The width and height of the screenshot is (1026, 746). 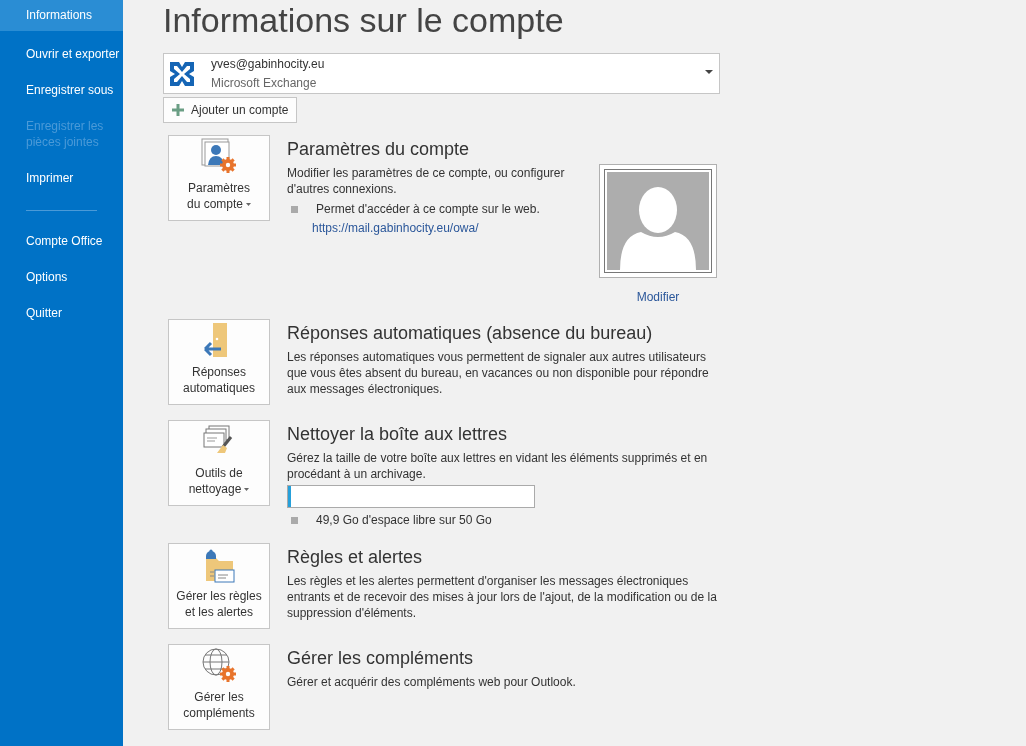 What do you see at coordinates (381, 658) in the screenshot?
I see `section-heading: Gérer les compléments` at bounding box center [381, 658].